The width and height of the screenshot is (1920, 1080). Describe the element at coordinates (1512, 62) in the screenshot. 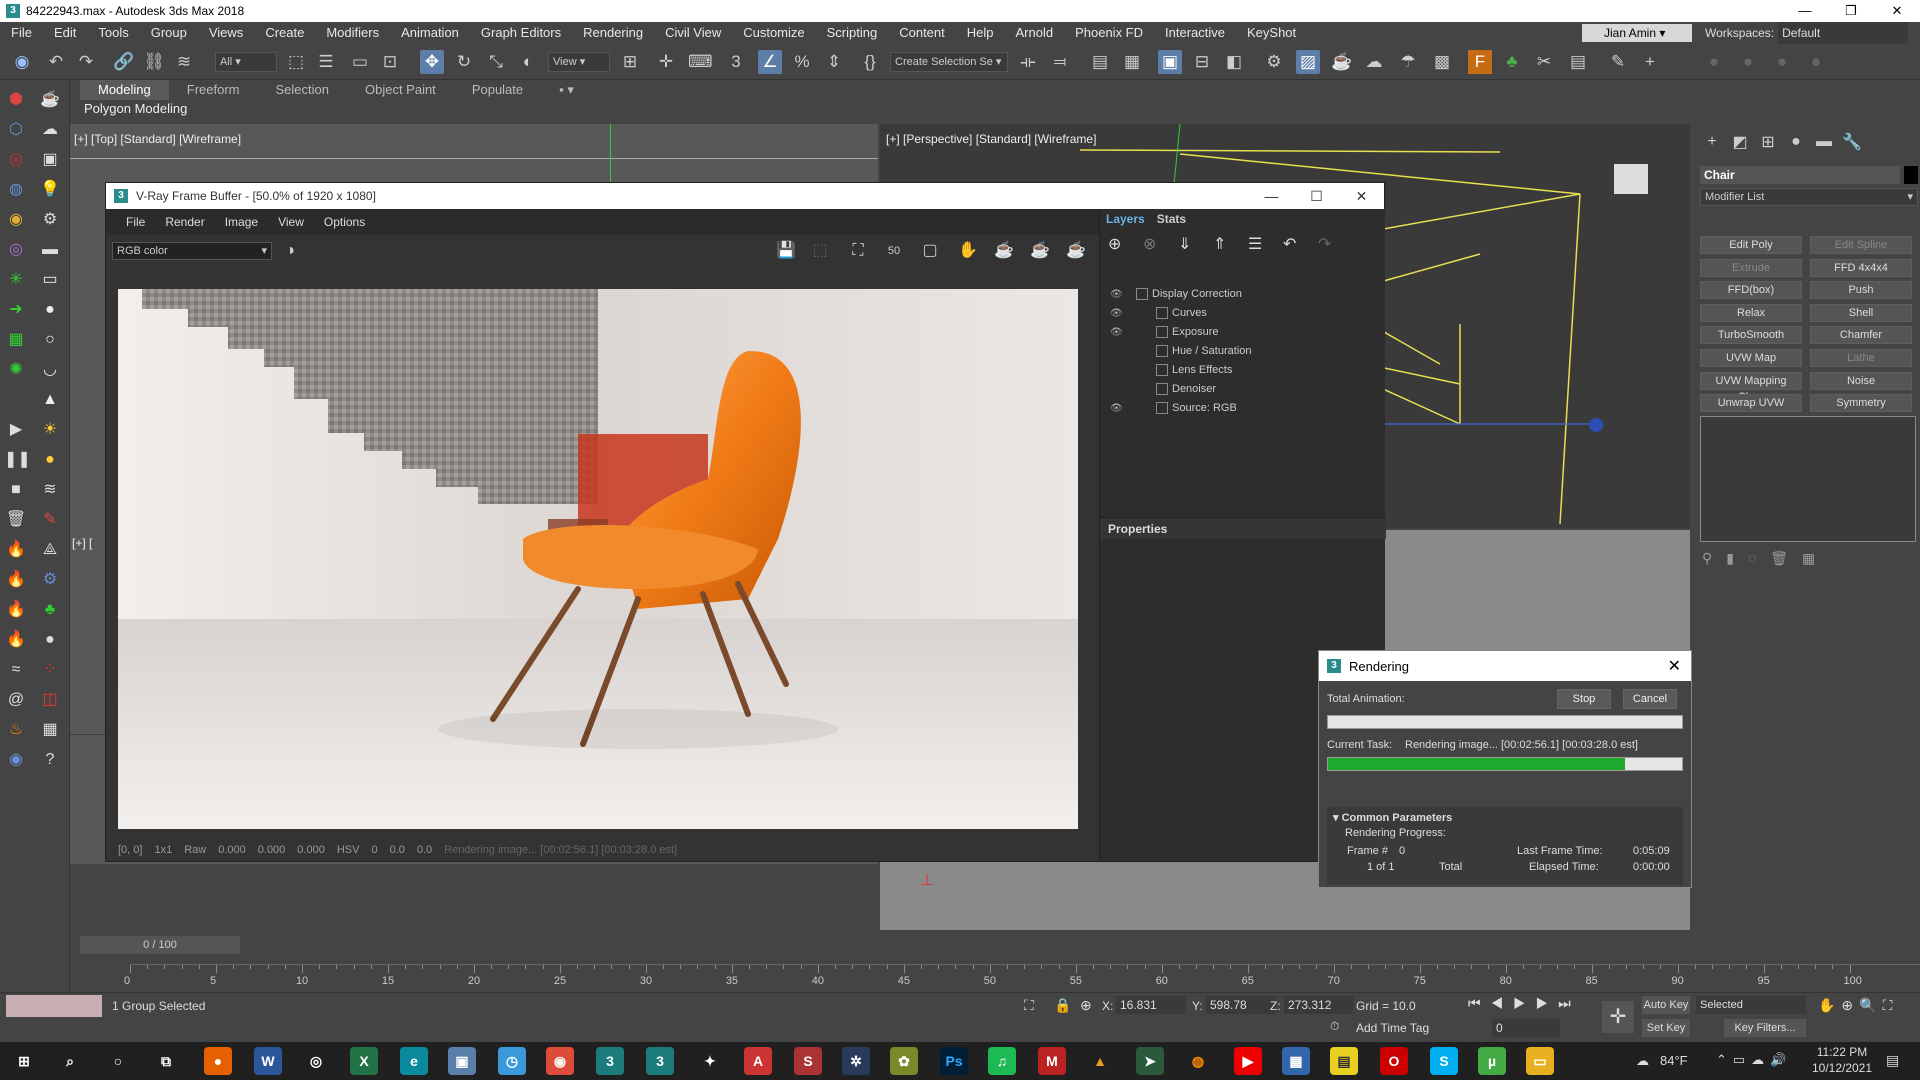

I see `forest-icon: ♣` at that location.